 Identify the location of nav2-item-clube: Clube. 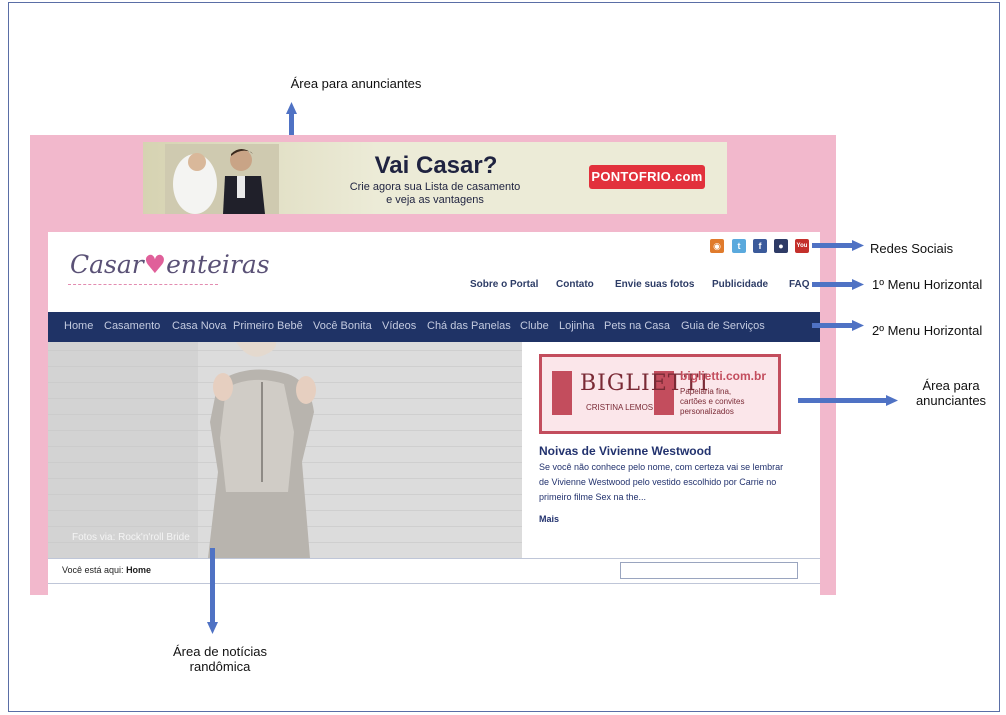
(534, 326).